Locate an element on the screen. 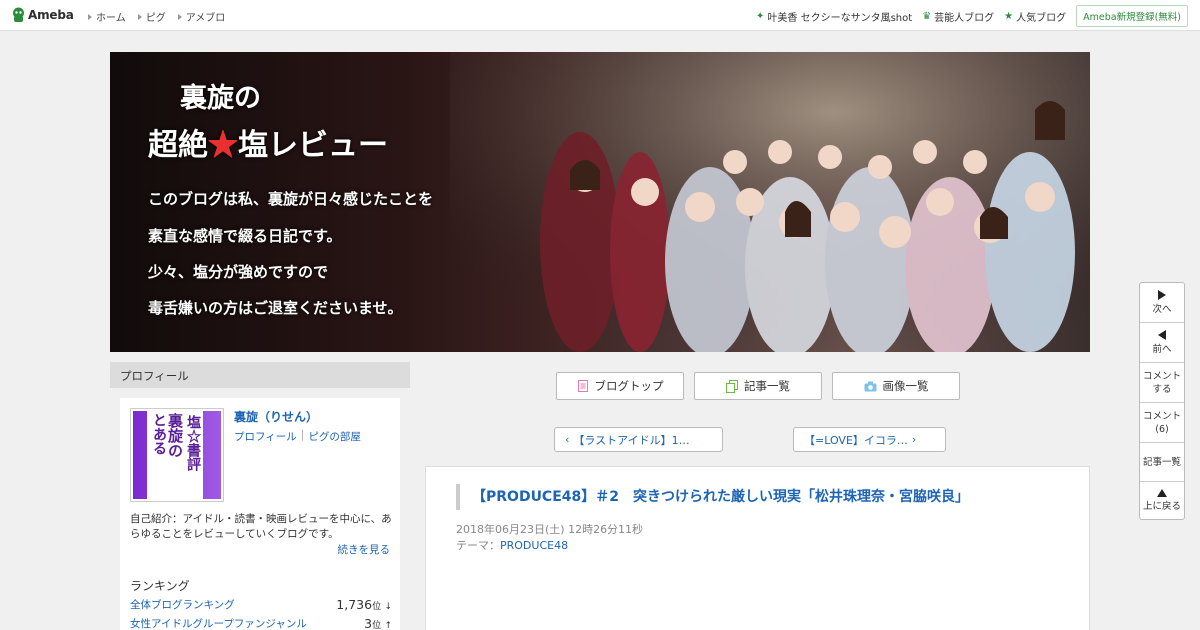 The image size is (1200, 630). nav-pigg-label: ピグ is located at coordinates (155, 18).